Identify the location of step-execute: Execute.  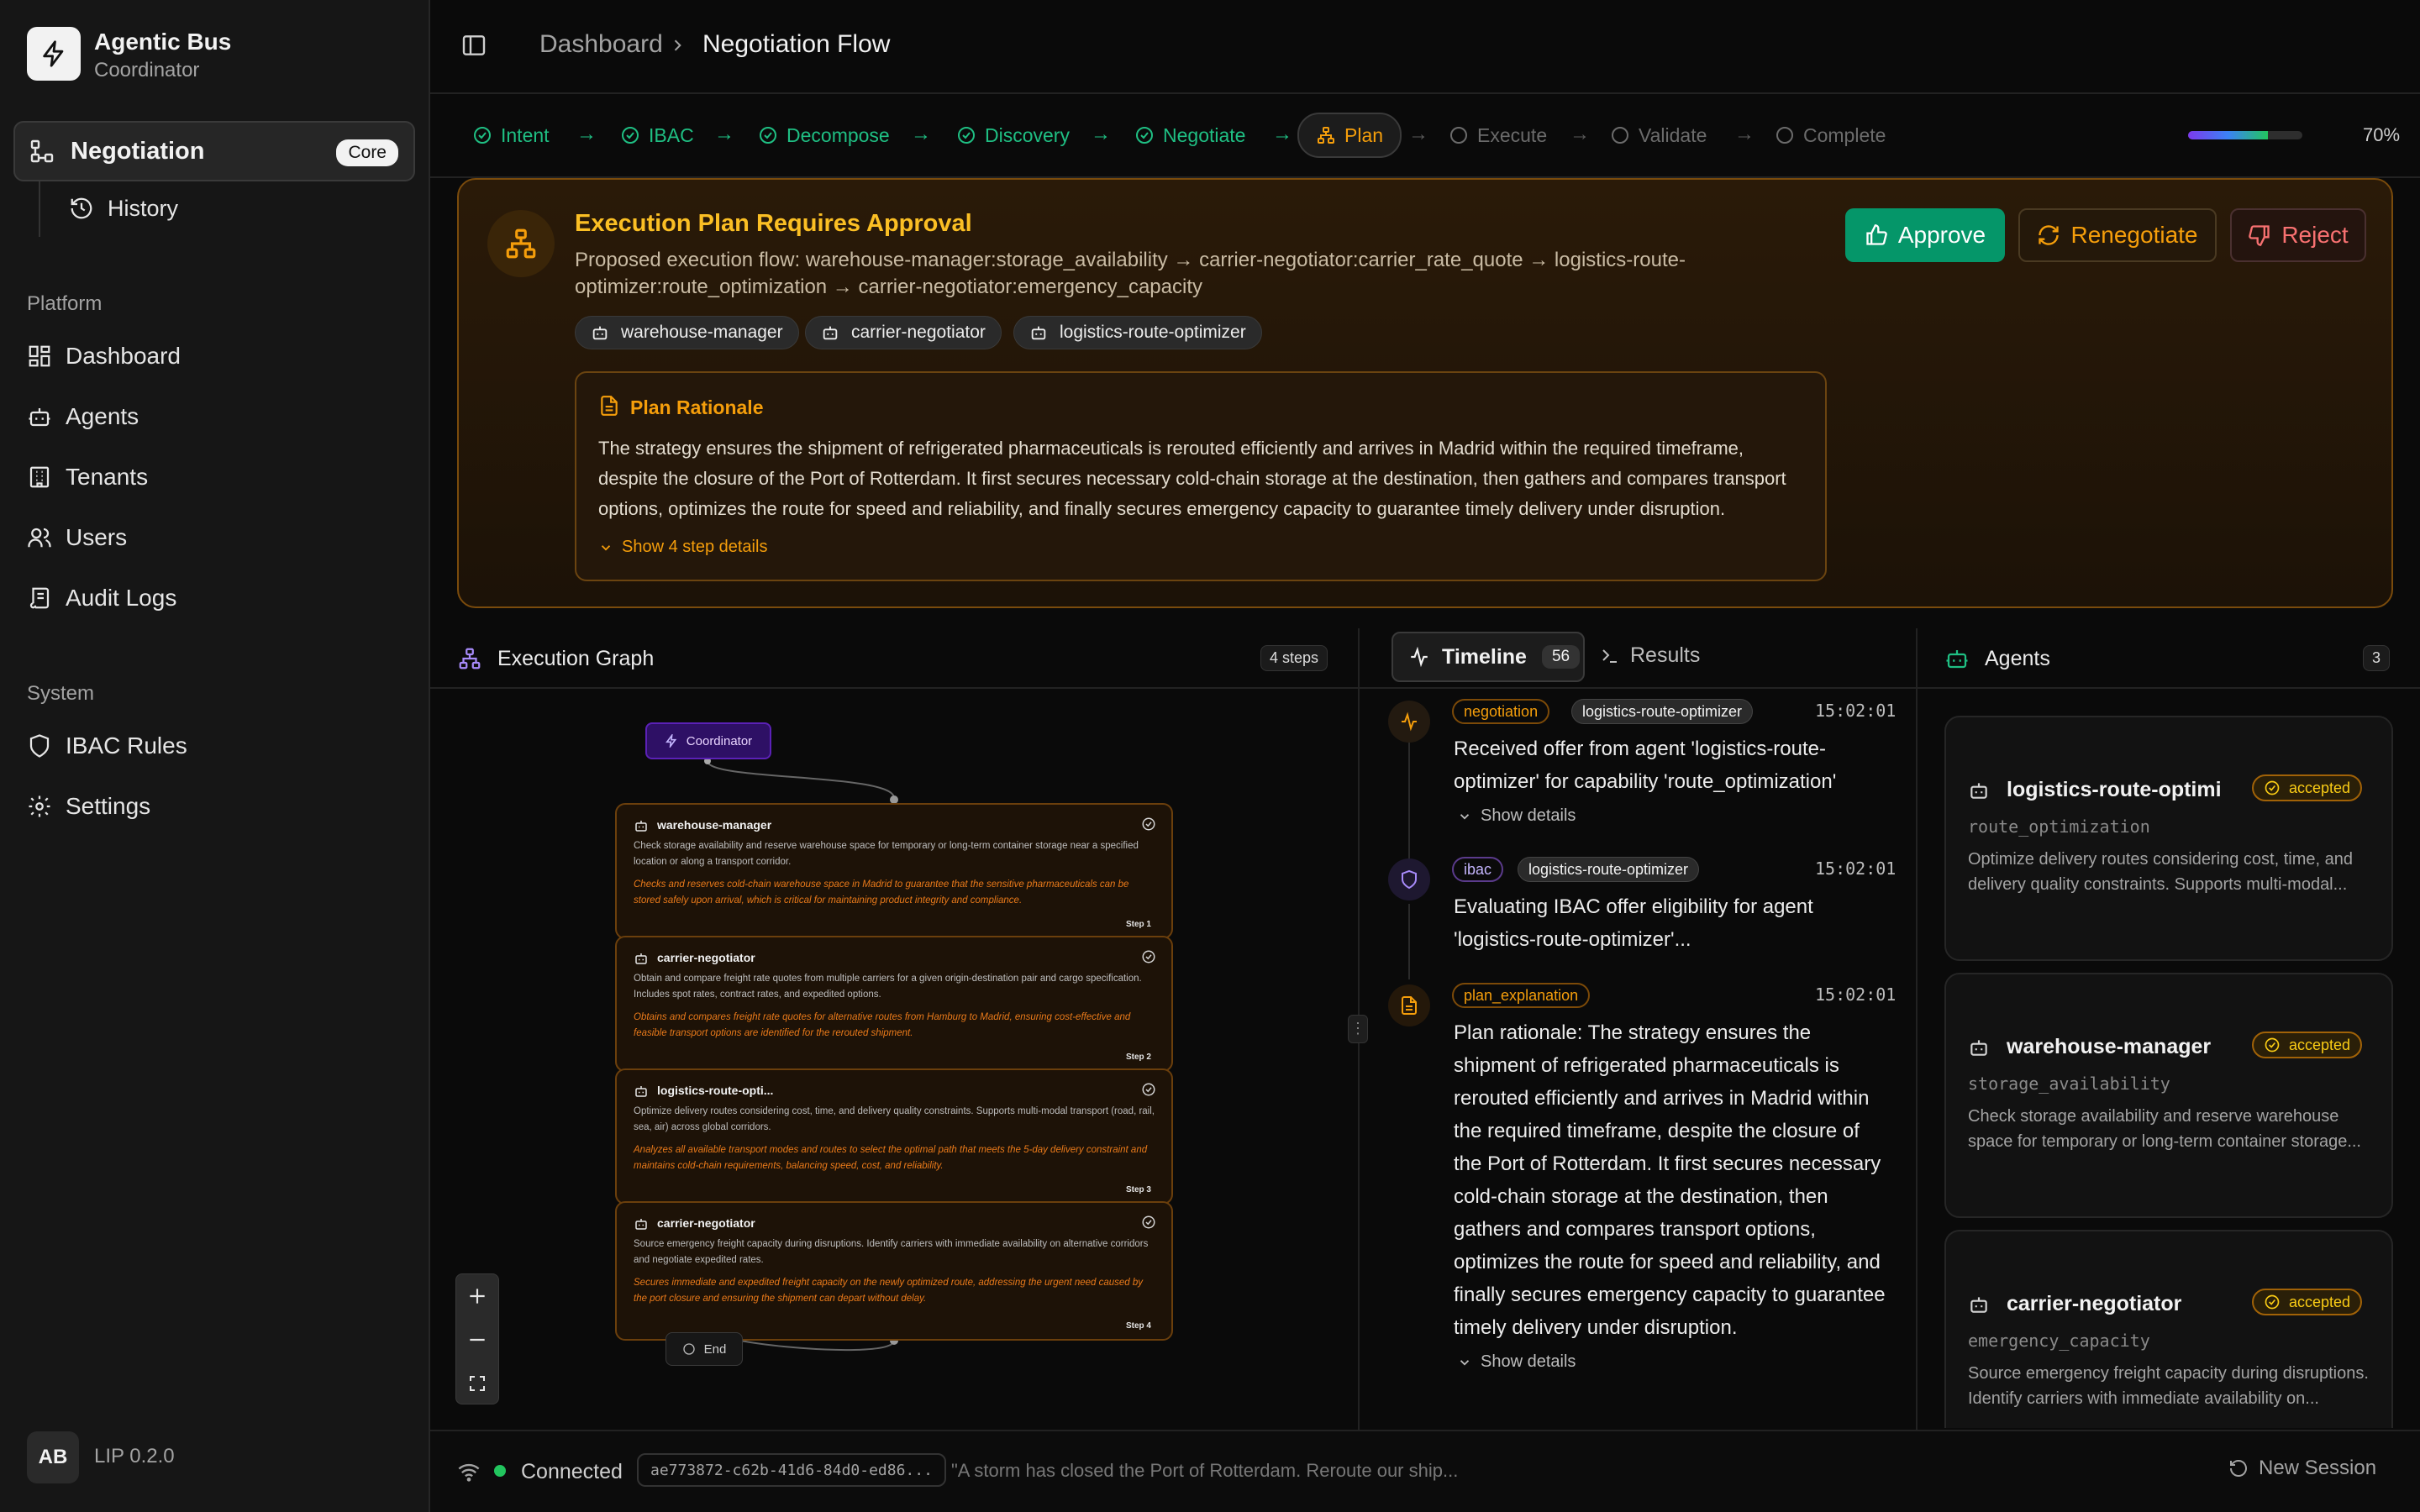
(1498, 135).